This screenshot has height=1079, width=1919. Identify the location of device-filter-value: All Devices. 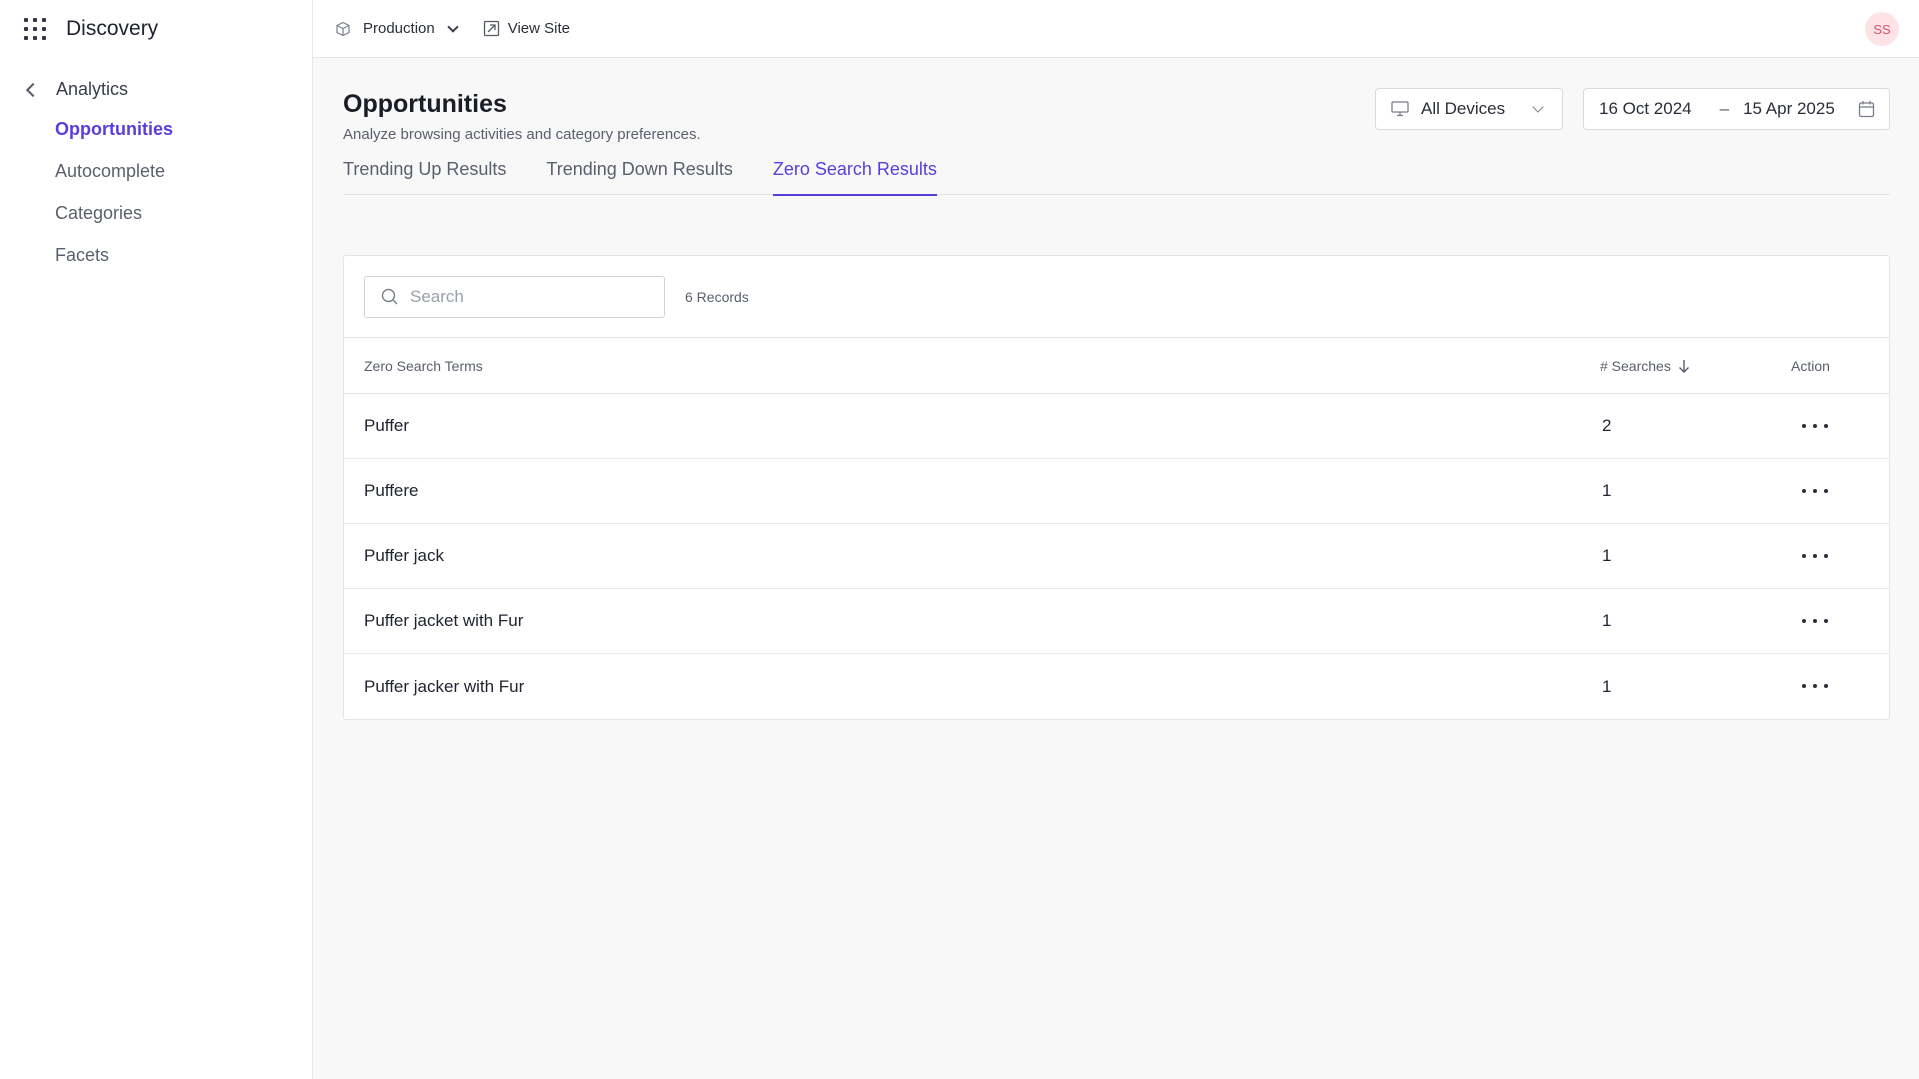
(1463, 108).